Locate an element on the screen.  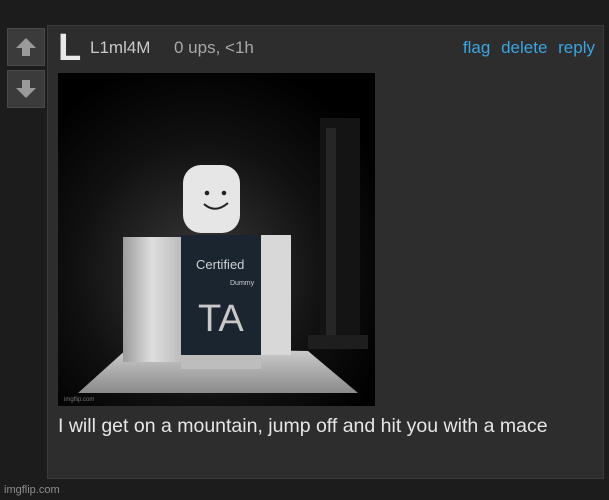
arrow-up-icon is located at coordinates (26, 47).